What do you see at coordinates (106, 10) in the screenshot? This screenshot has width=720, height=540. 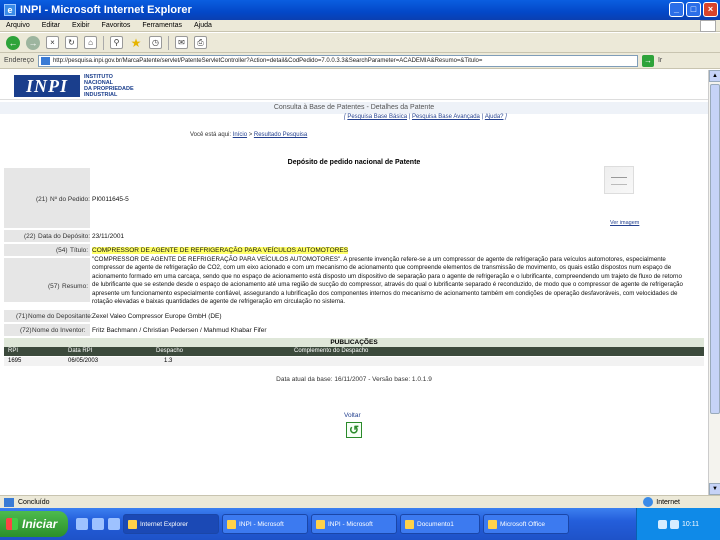 I see `window-title: INPI - Microsoft Internet Explorer` at bounding box center [106, 10].